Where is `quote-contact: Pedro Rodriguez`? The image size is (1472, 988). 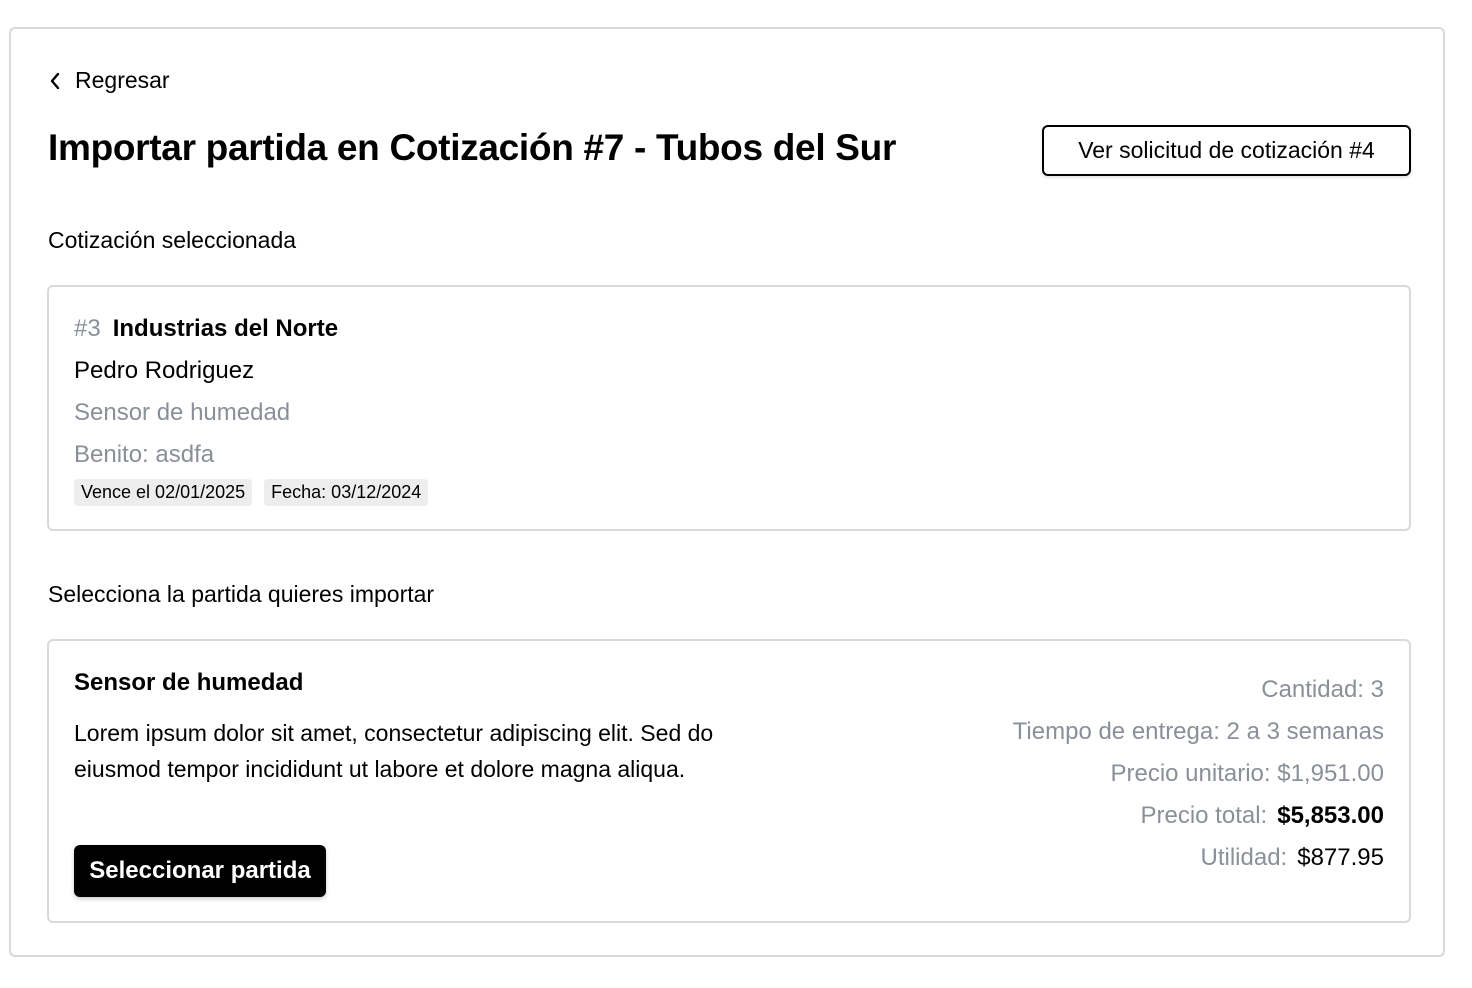
quote-contact: Pedro Rodriguez is located at coordinates (164, 370).